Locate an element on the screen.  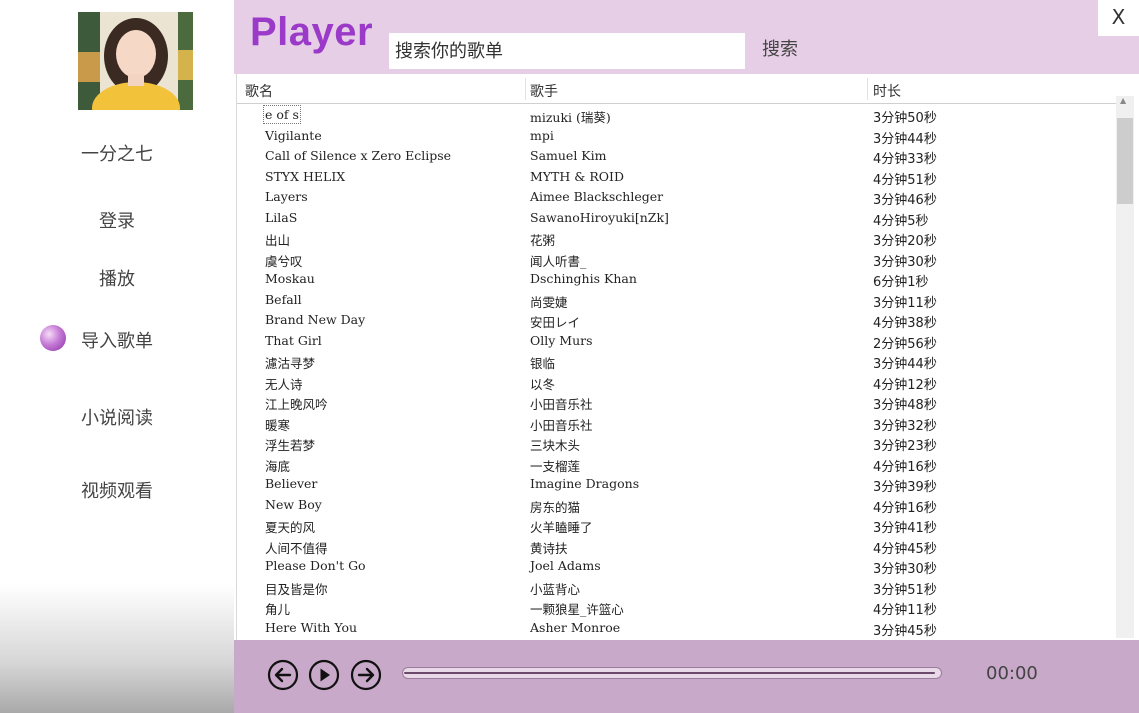
table-row: 濾沽寻梦 银临 3分钟44秒 is located at coordinates (677, 361).